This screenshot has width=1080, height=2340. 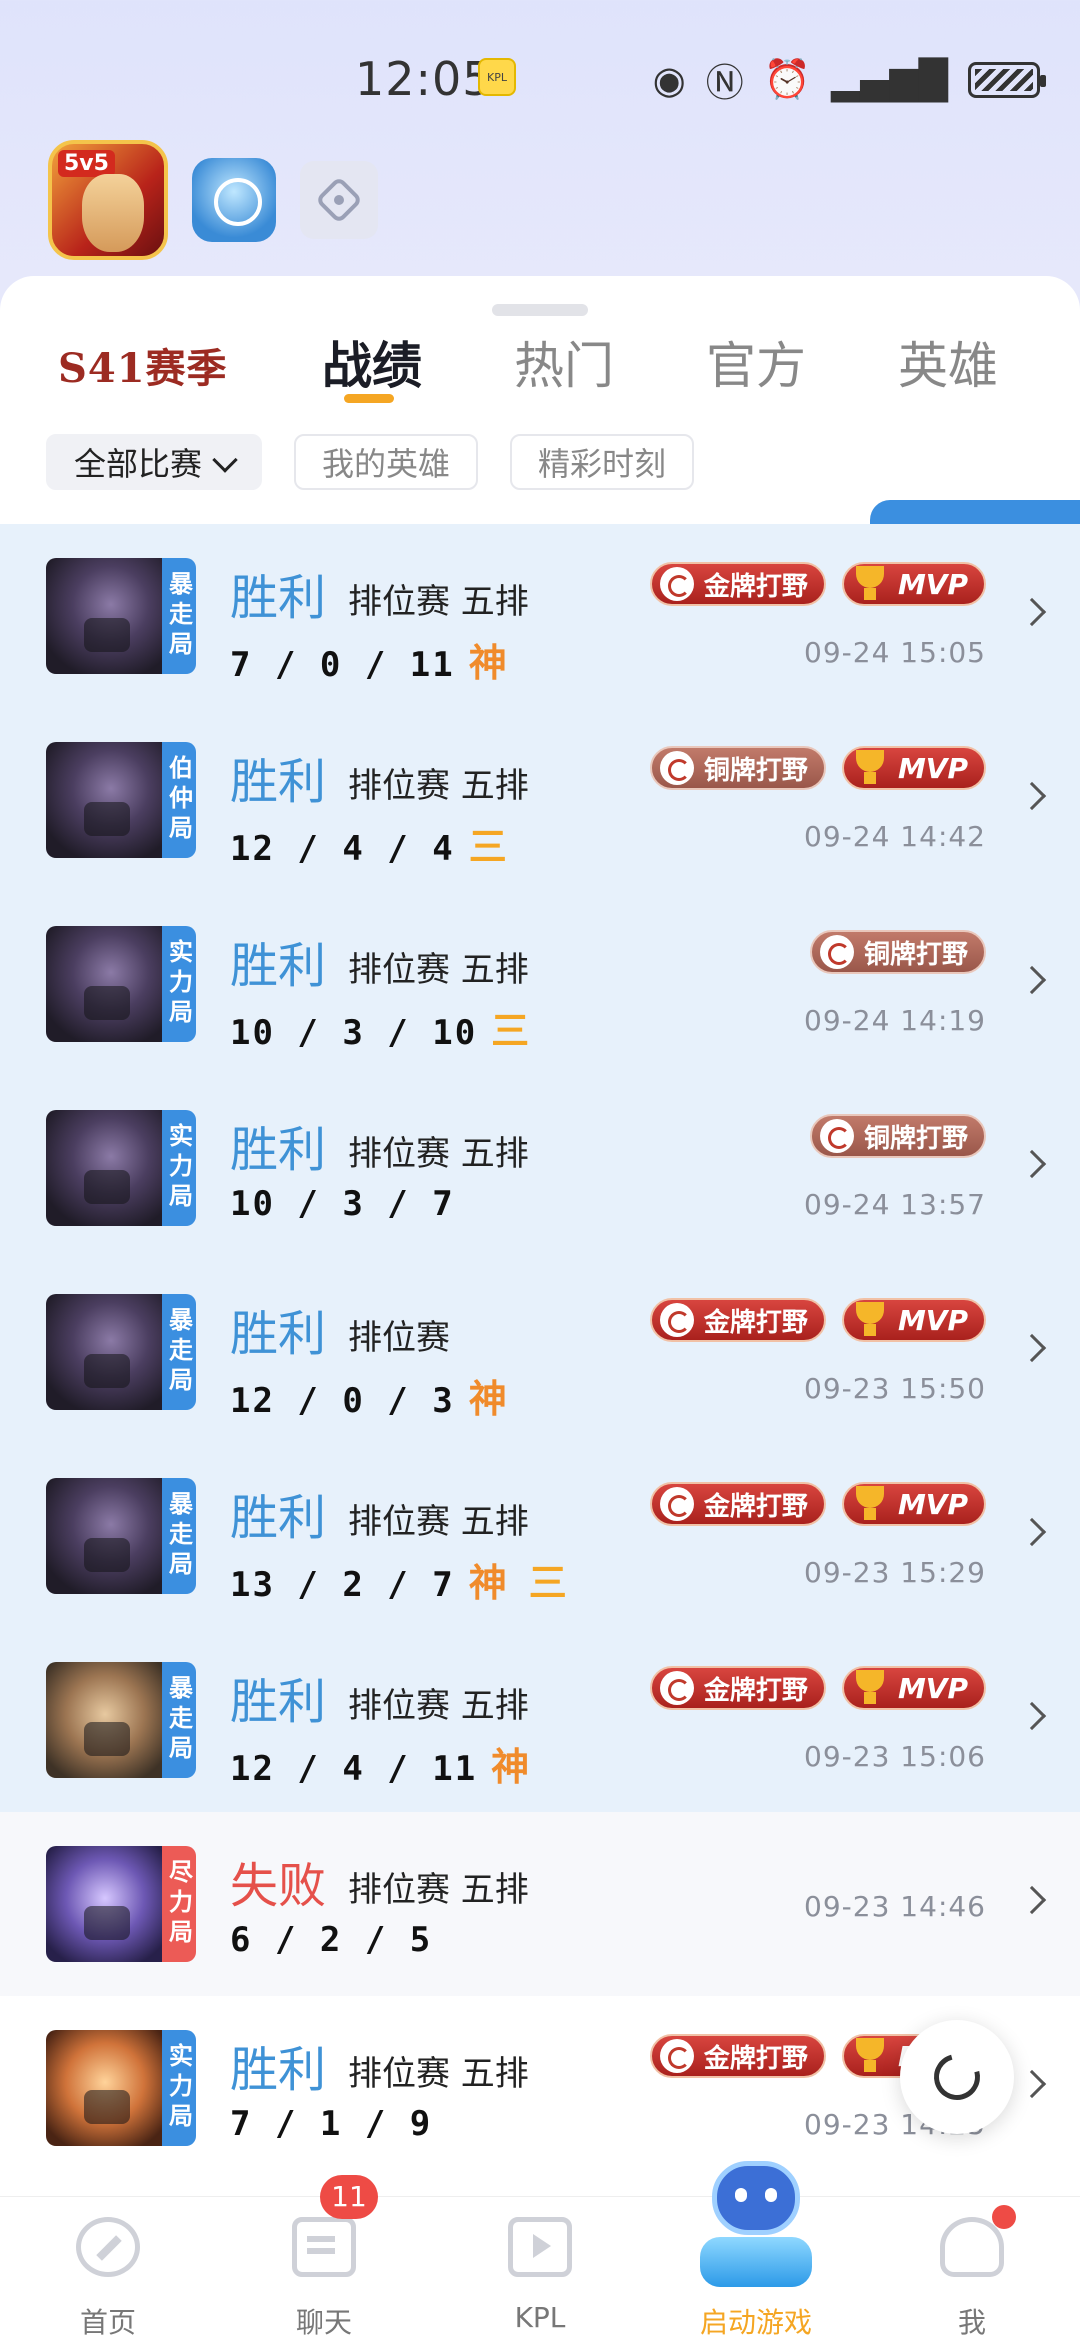 I want to click on chevron-down-icon, so click(x=225, y=460).